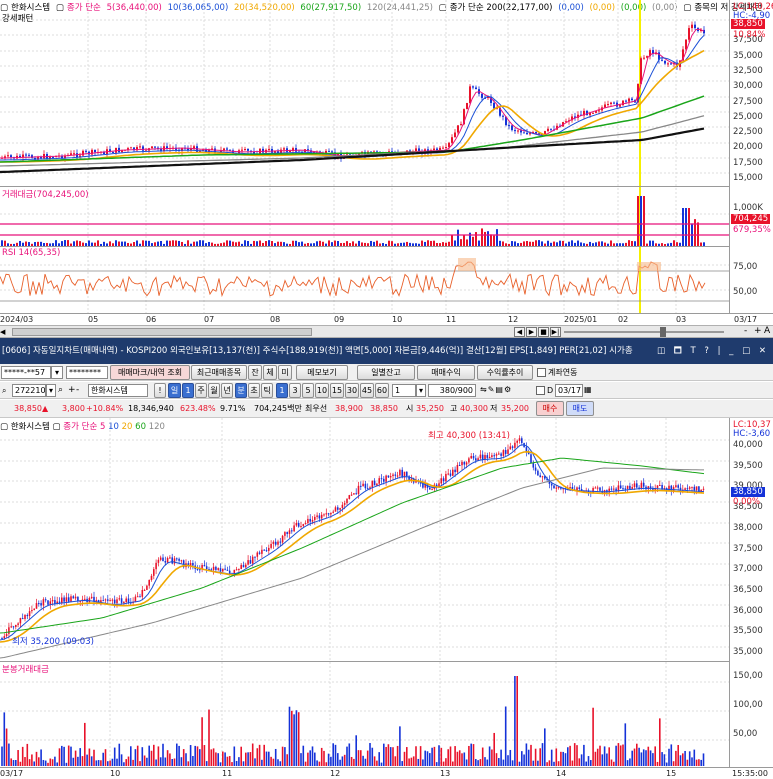  I want to click on period-year: 년, so click(227, 390).